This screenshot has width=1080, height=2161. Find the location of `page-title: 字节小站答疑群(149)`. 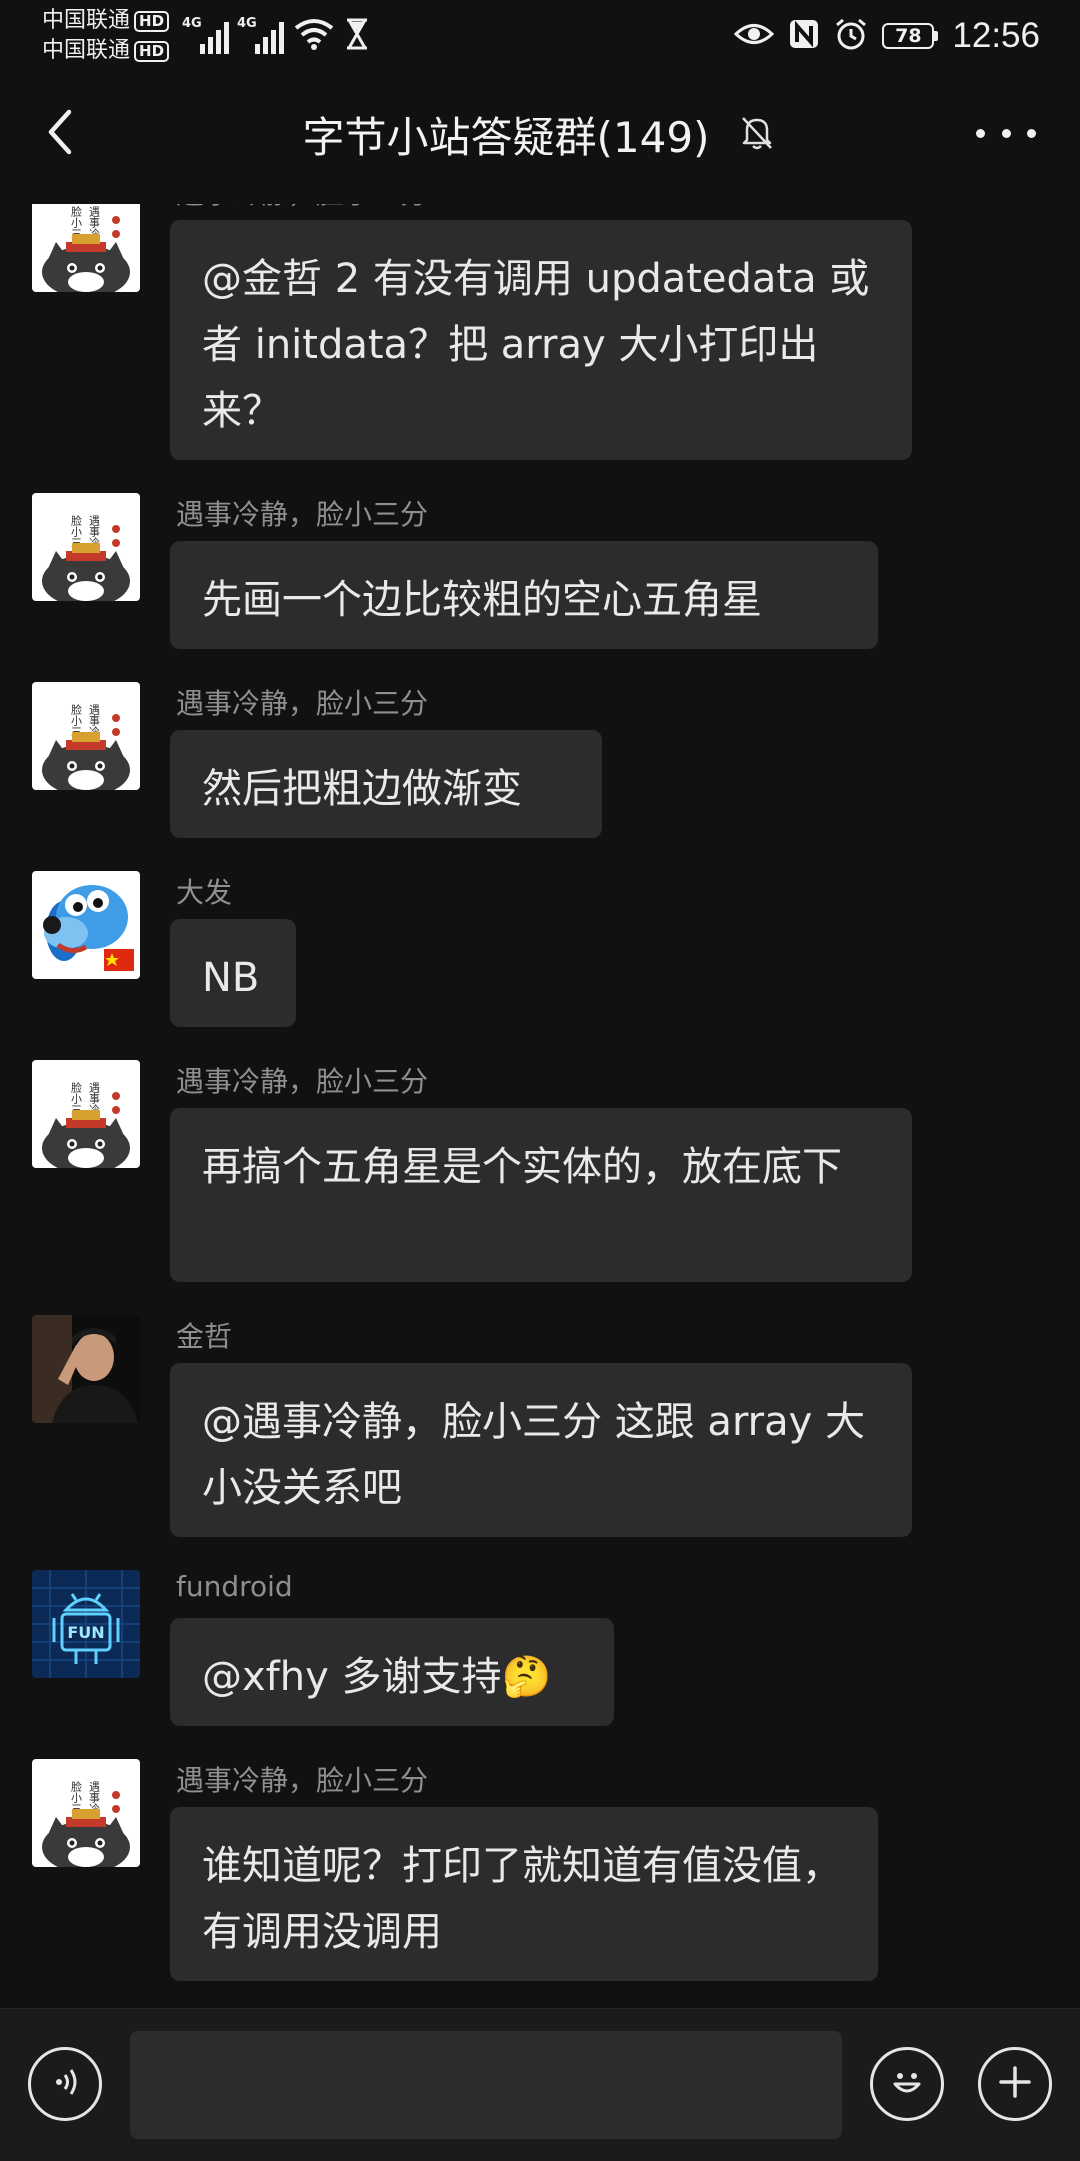

page-title: 字节小站答疑群(149) is located at coordinates (506, 137).